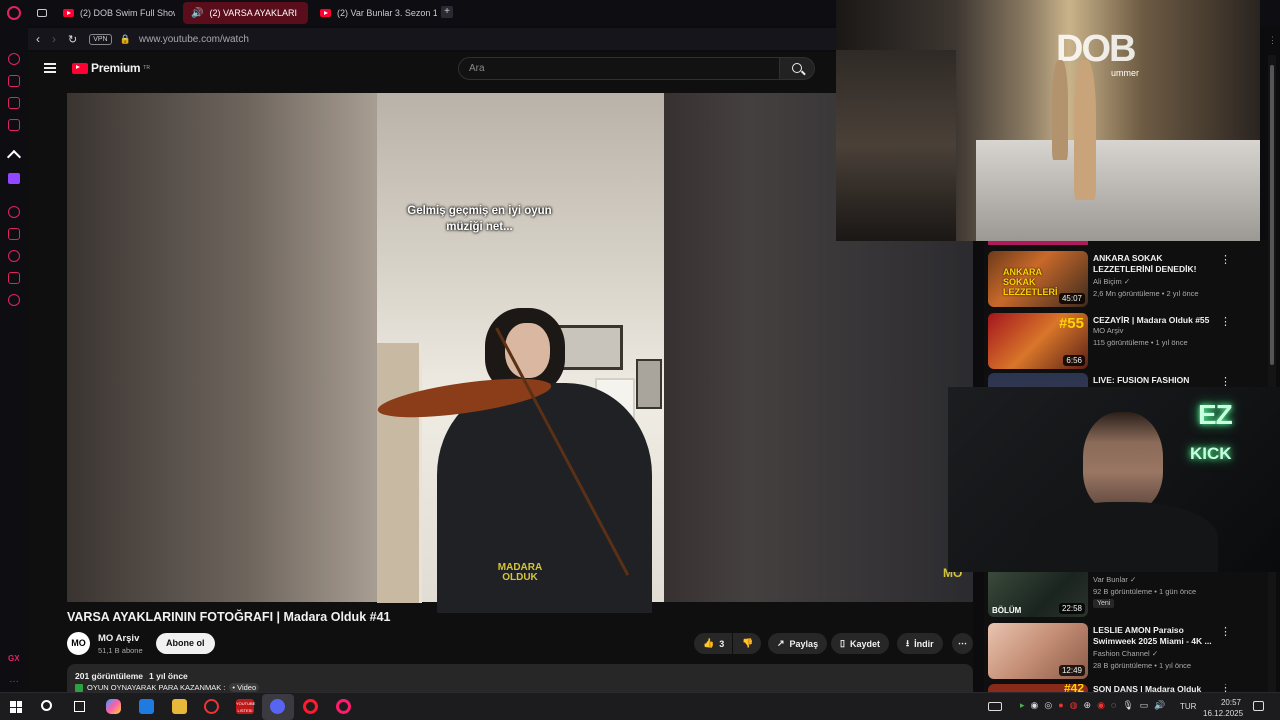 This screenshot has height=720, width=1280. Describe the element at coordinates (1074, 705) in the screenshot. I see `tray-network-app-icon: ◍` at that location.